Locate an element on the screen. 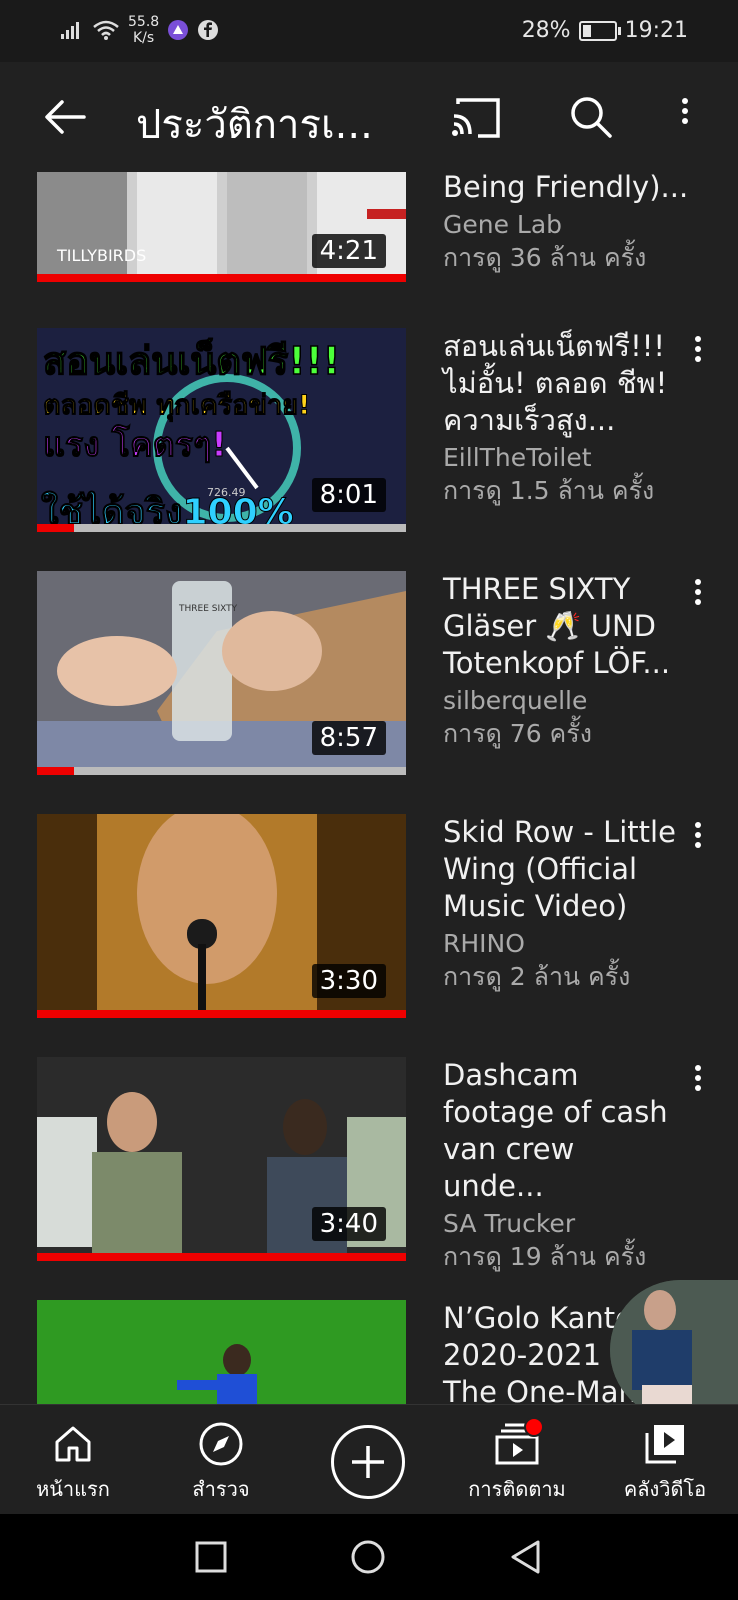  search-button is located at coordinates (591, 117).